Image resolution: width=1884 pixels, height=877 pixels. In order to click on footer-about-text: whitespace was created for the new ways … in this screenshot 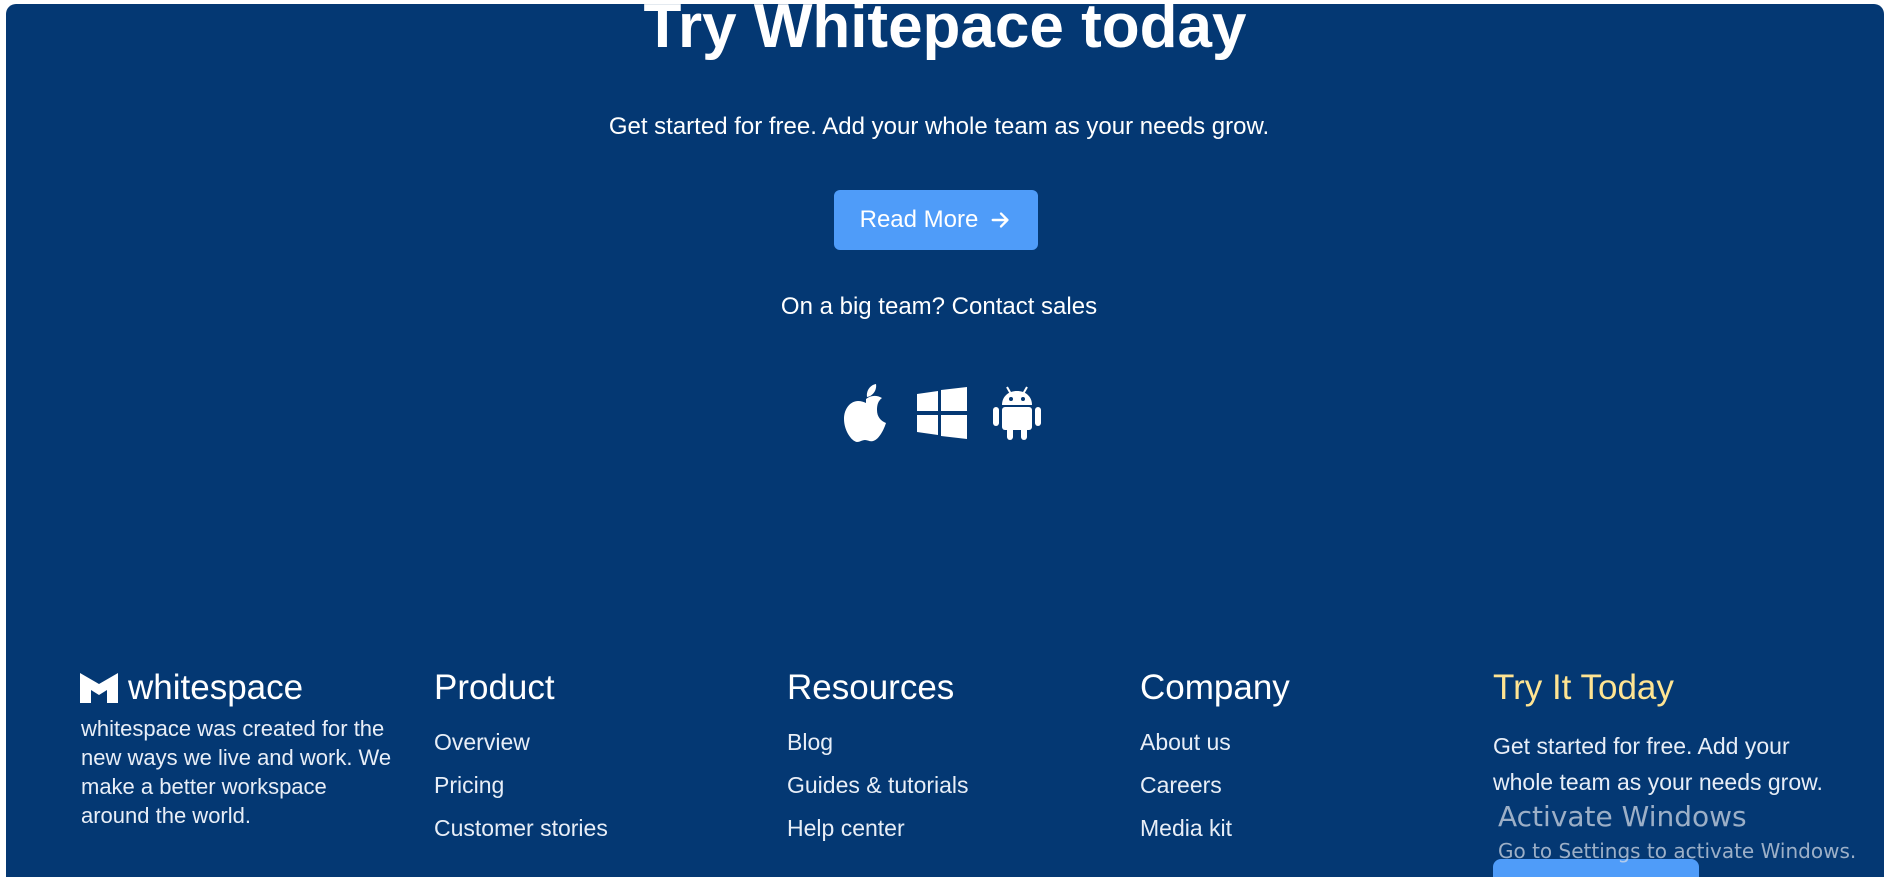, I will do `click(236, 772)`.